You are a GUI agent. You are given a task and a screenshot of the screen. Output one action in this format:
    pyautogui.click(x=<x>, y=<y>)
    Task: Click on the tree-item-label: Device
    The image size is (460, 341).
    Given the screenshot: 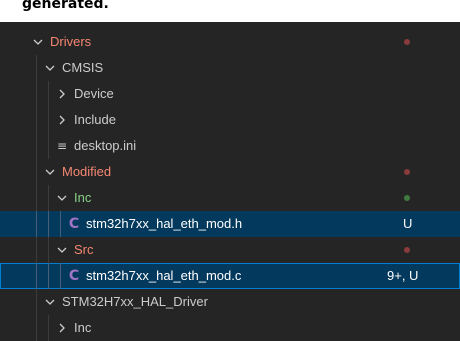 What is the action you would take?
    pyautogui.click(x=94, y=93)
    